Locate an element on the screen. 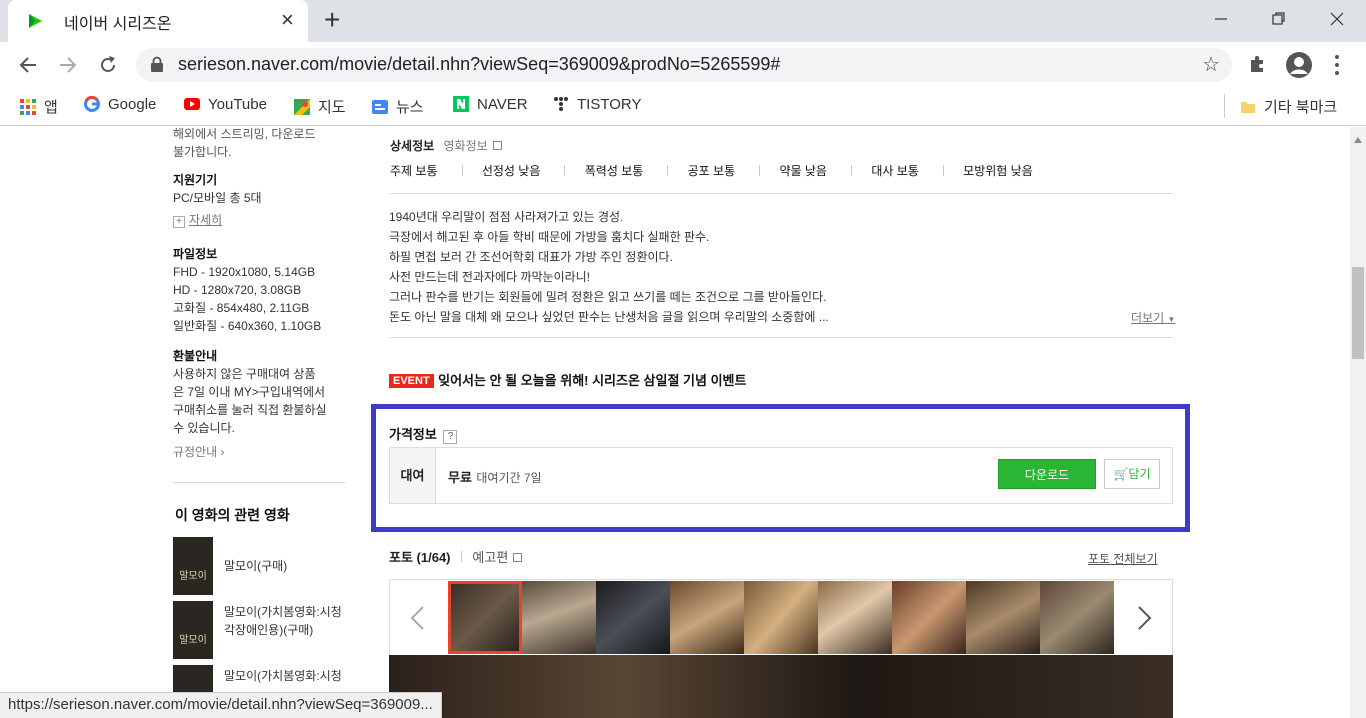 The height and width of the screenshot is (718, 1366). bookmark-label: 지도 is located at coordinates (332, 107).